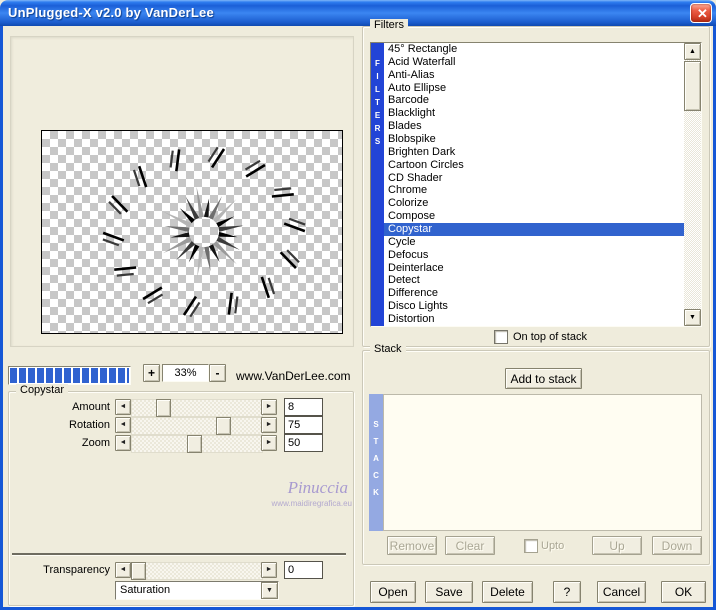 The height and width of the screenshot is (610, 716). I want to click on preview-image, so click(192, 232).